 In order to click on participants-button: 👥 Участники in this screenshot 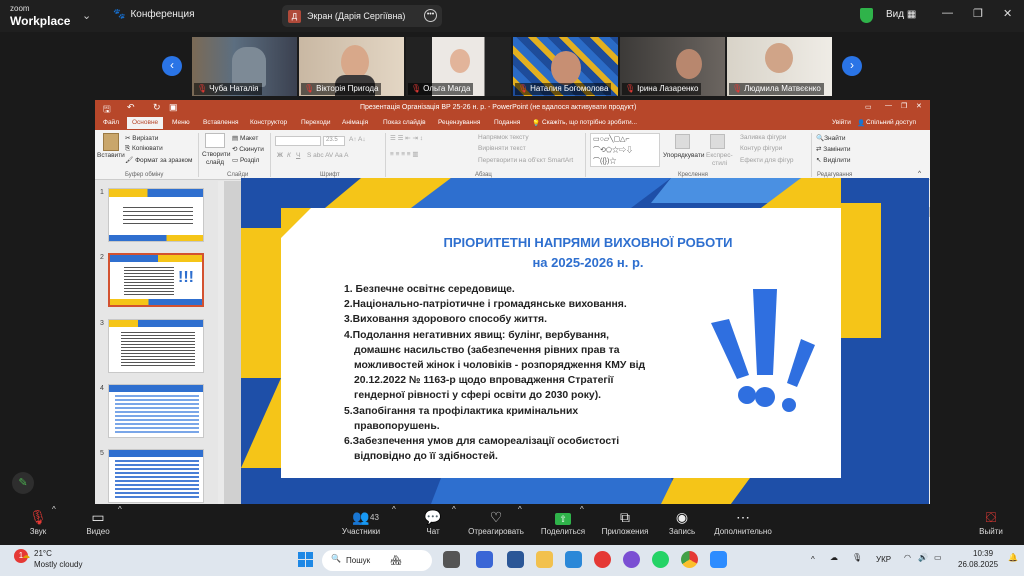, I will do `click(361, 525)`.